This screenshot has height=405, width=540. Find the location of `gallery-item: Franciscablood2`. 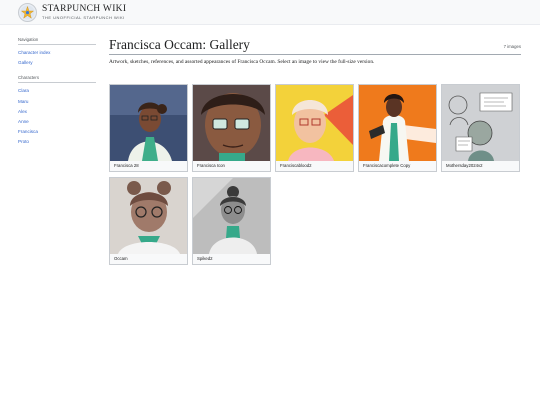

gallery-item: Franciscablood2 is located at coordinates (314, 128).